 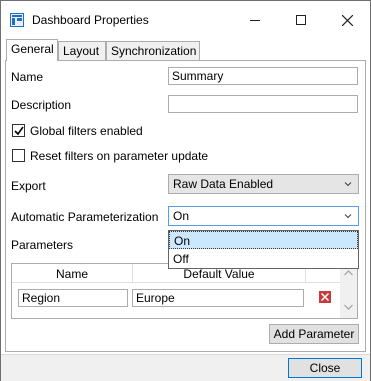 I want to click on auto-param-selected-value: On, so click(x=181, y=216).